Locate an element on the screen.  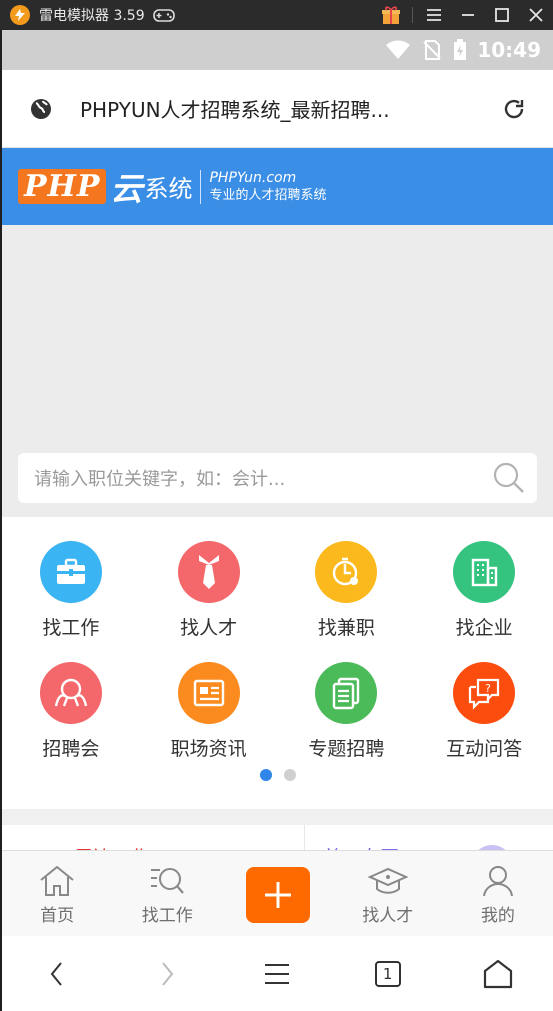
browser-nav-bar: 1 is located at coordinates (277, 973).